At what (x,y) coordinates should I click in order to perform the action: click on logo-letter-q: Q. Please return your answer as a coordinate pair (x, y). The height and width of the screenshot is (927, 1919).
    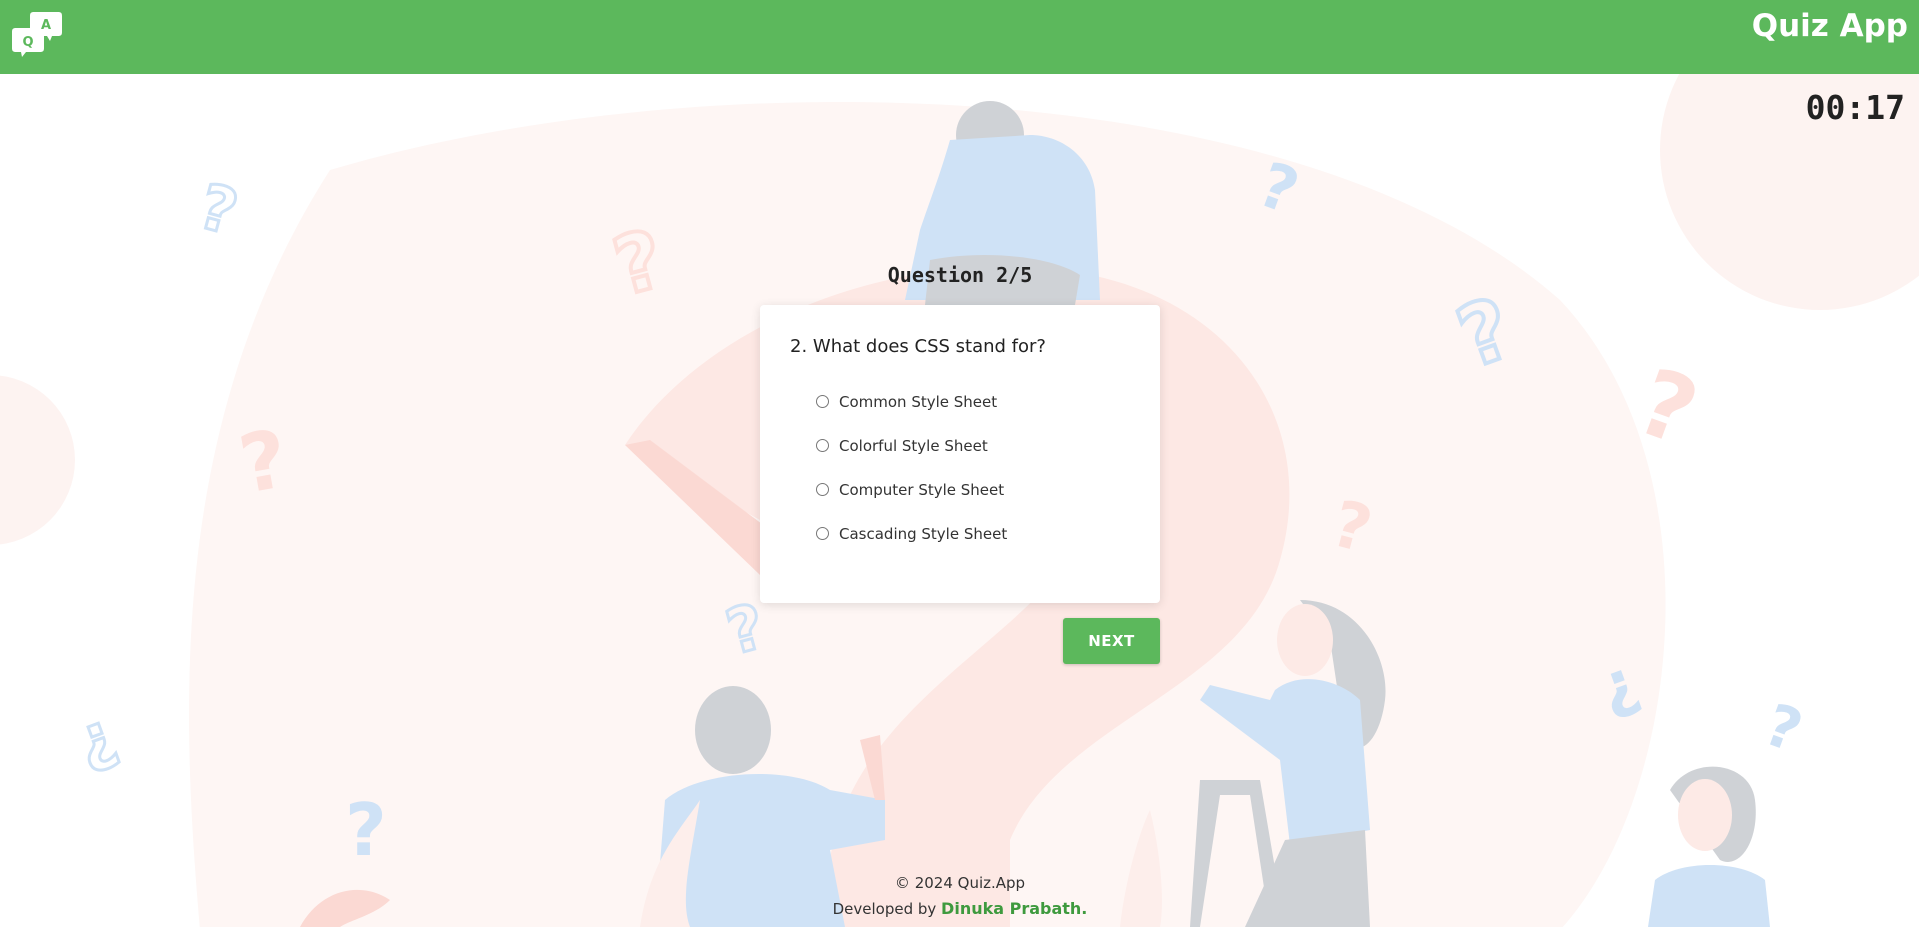
    Looking at the image, I should click on (27, 42).